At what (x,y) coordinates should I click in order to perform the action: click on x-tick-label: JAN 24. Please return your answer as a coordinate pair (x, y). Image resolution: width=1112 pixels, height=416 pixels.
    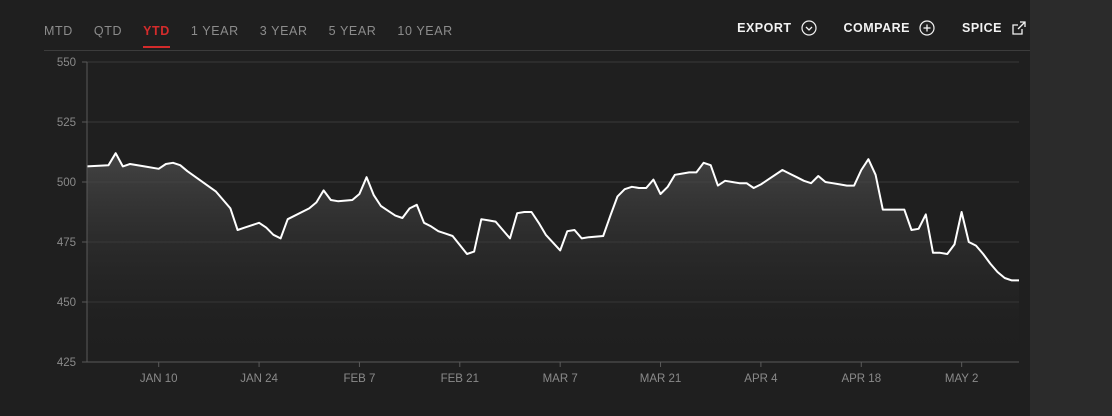
    Looking at the image, I should click on (259, 379).